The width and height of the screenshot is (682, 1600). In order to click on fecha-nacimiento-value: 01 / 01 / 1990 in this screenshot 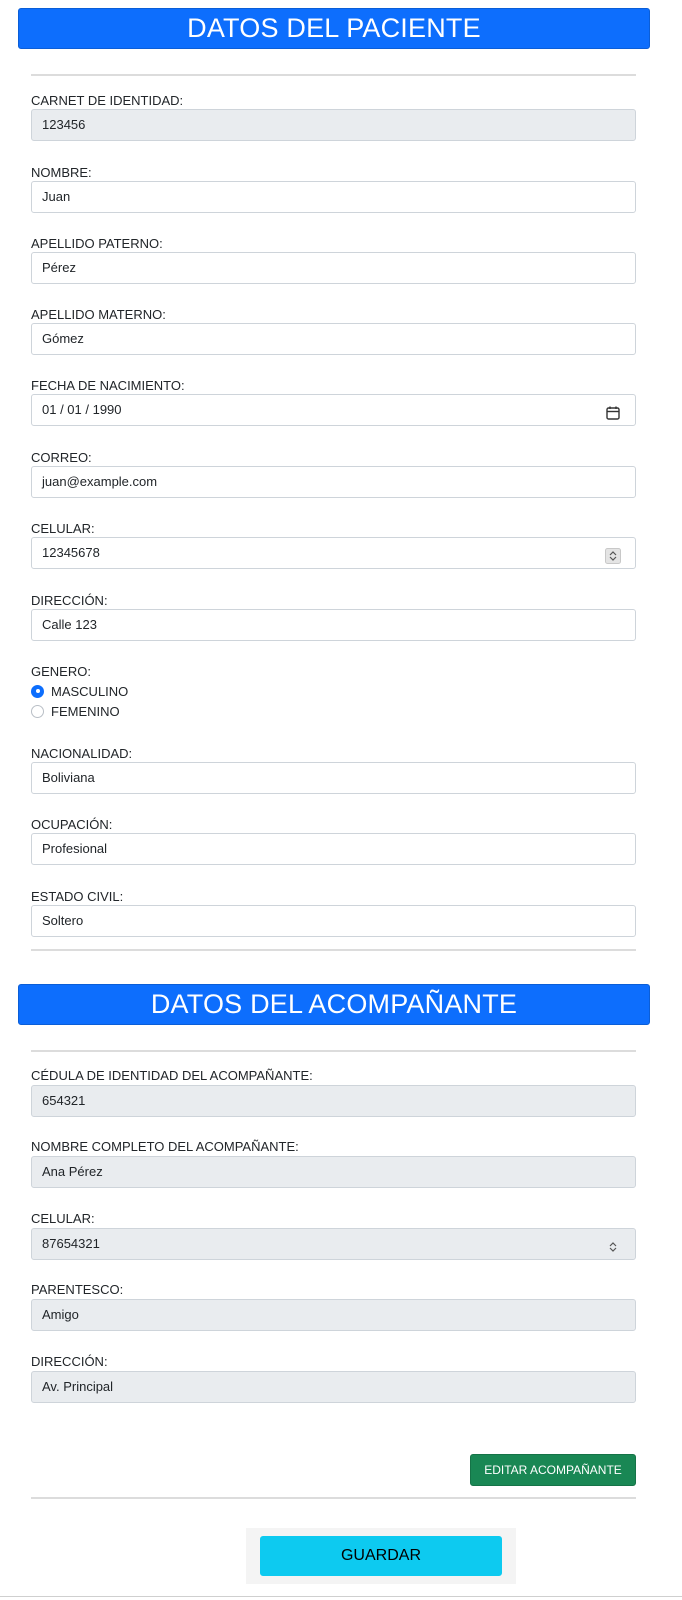, I will do `click(82, 409)`.